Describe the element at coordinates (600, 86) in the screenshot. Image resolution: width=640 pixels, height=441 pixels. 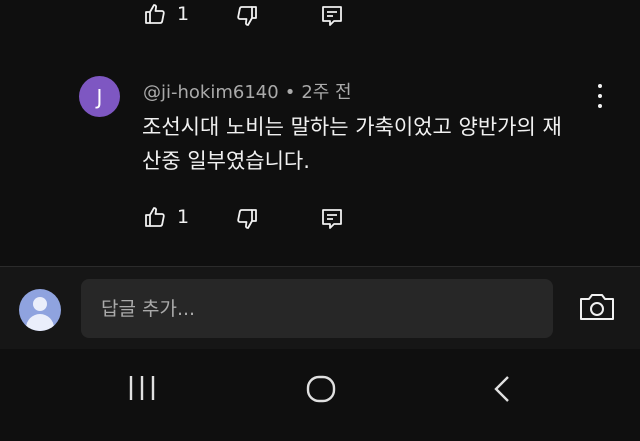
I see `more-vert-icon` at that location.